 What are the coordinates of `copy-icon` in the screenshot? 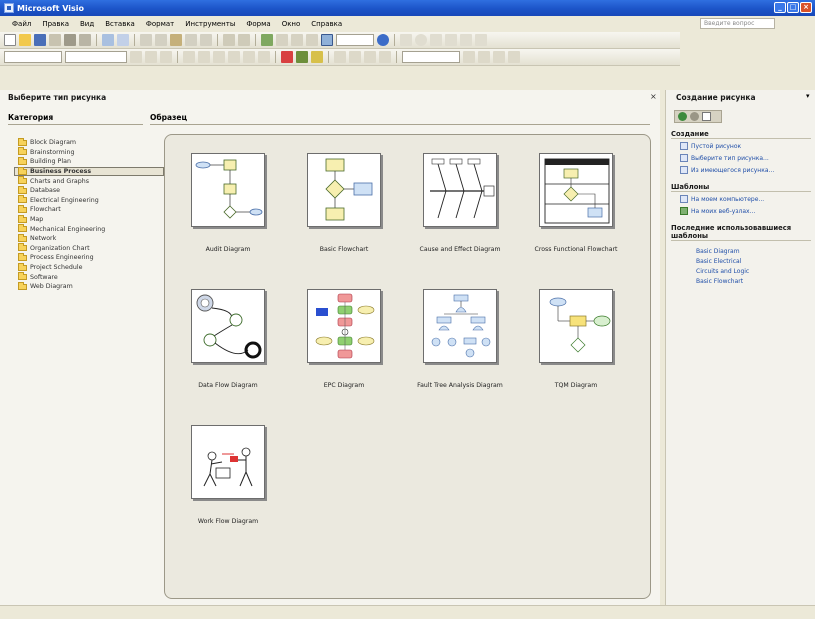 It's located at (161, 40).